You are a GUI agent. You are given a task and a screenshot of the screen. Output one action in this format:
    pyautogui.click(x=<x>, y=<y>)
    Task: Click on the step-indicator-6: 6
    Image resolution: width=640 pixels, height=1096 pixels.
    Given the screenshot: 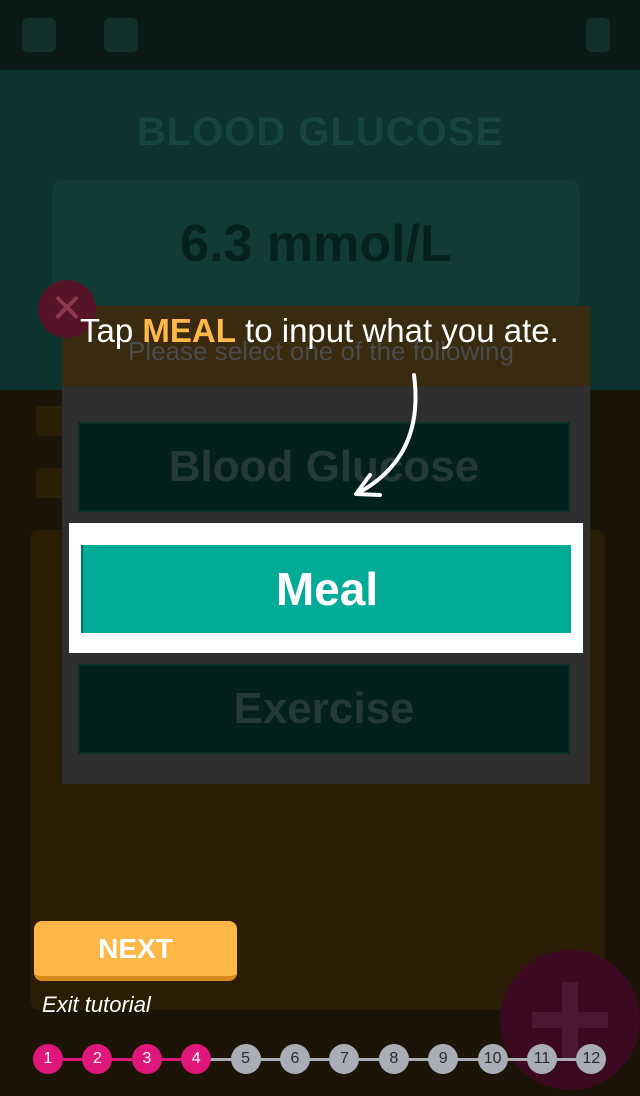 What is the action you would take?
    pyautogui.click(x=295, y=1059)
    